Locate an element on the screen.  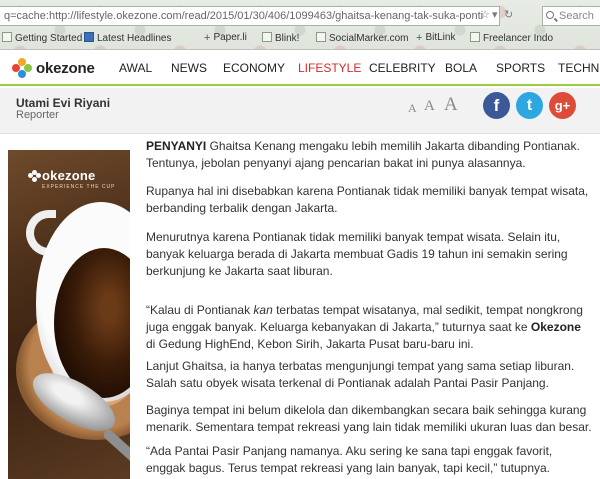
googleplus-share-icon: g+ is located at coordinates (562, 105).